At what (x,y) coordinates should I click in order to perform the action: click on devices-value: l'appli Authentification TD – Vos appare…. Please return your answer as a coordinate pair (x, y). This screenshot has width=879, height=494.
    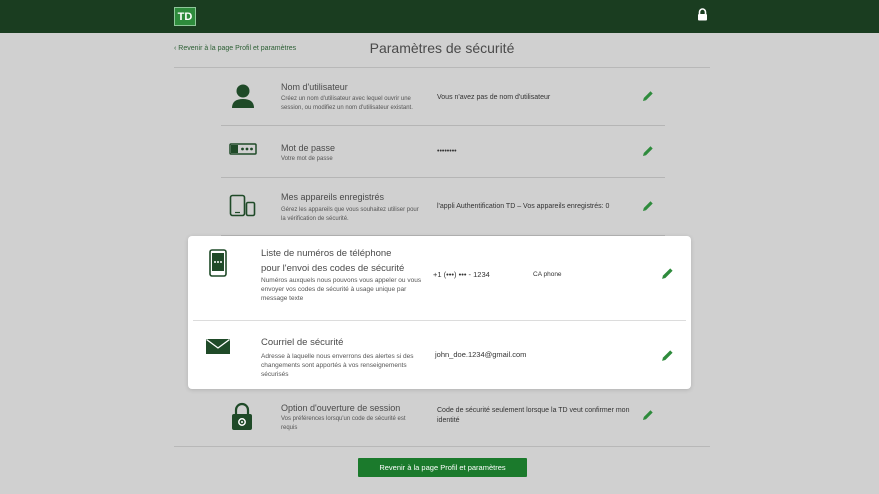
    Looking at the image, I should click on (523, 206).